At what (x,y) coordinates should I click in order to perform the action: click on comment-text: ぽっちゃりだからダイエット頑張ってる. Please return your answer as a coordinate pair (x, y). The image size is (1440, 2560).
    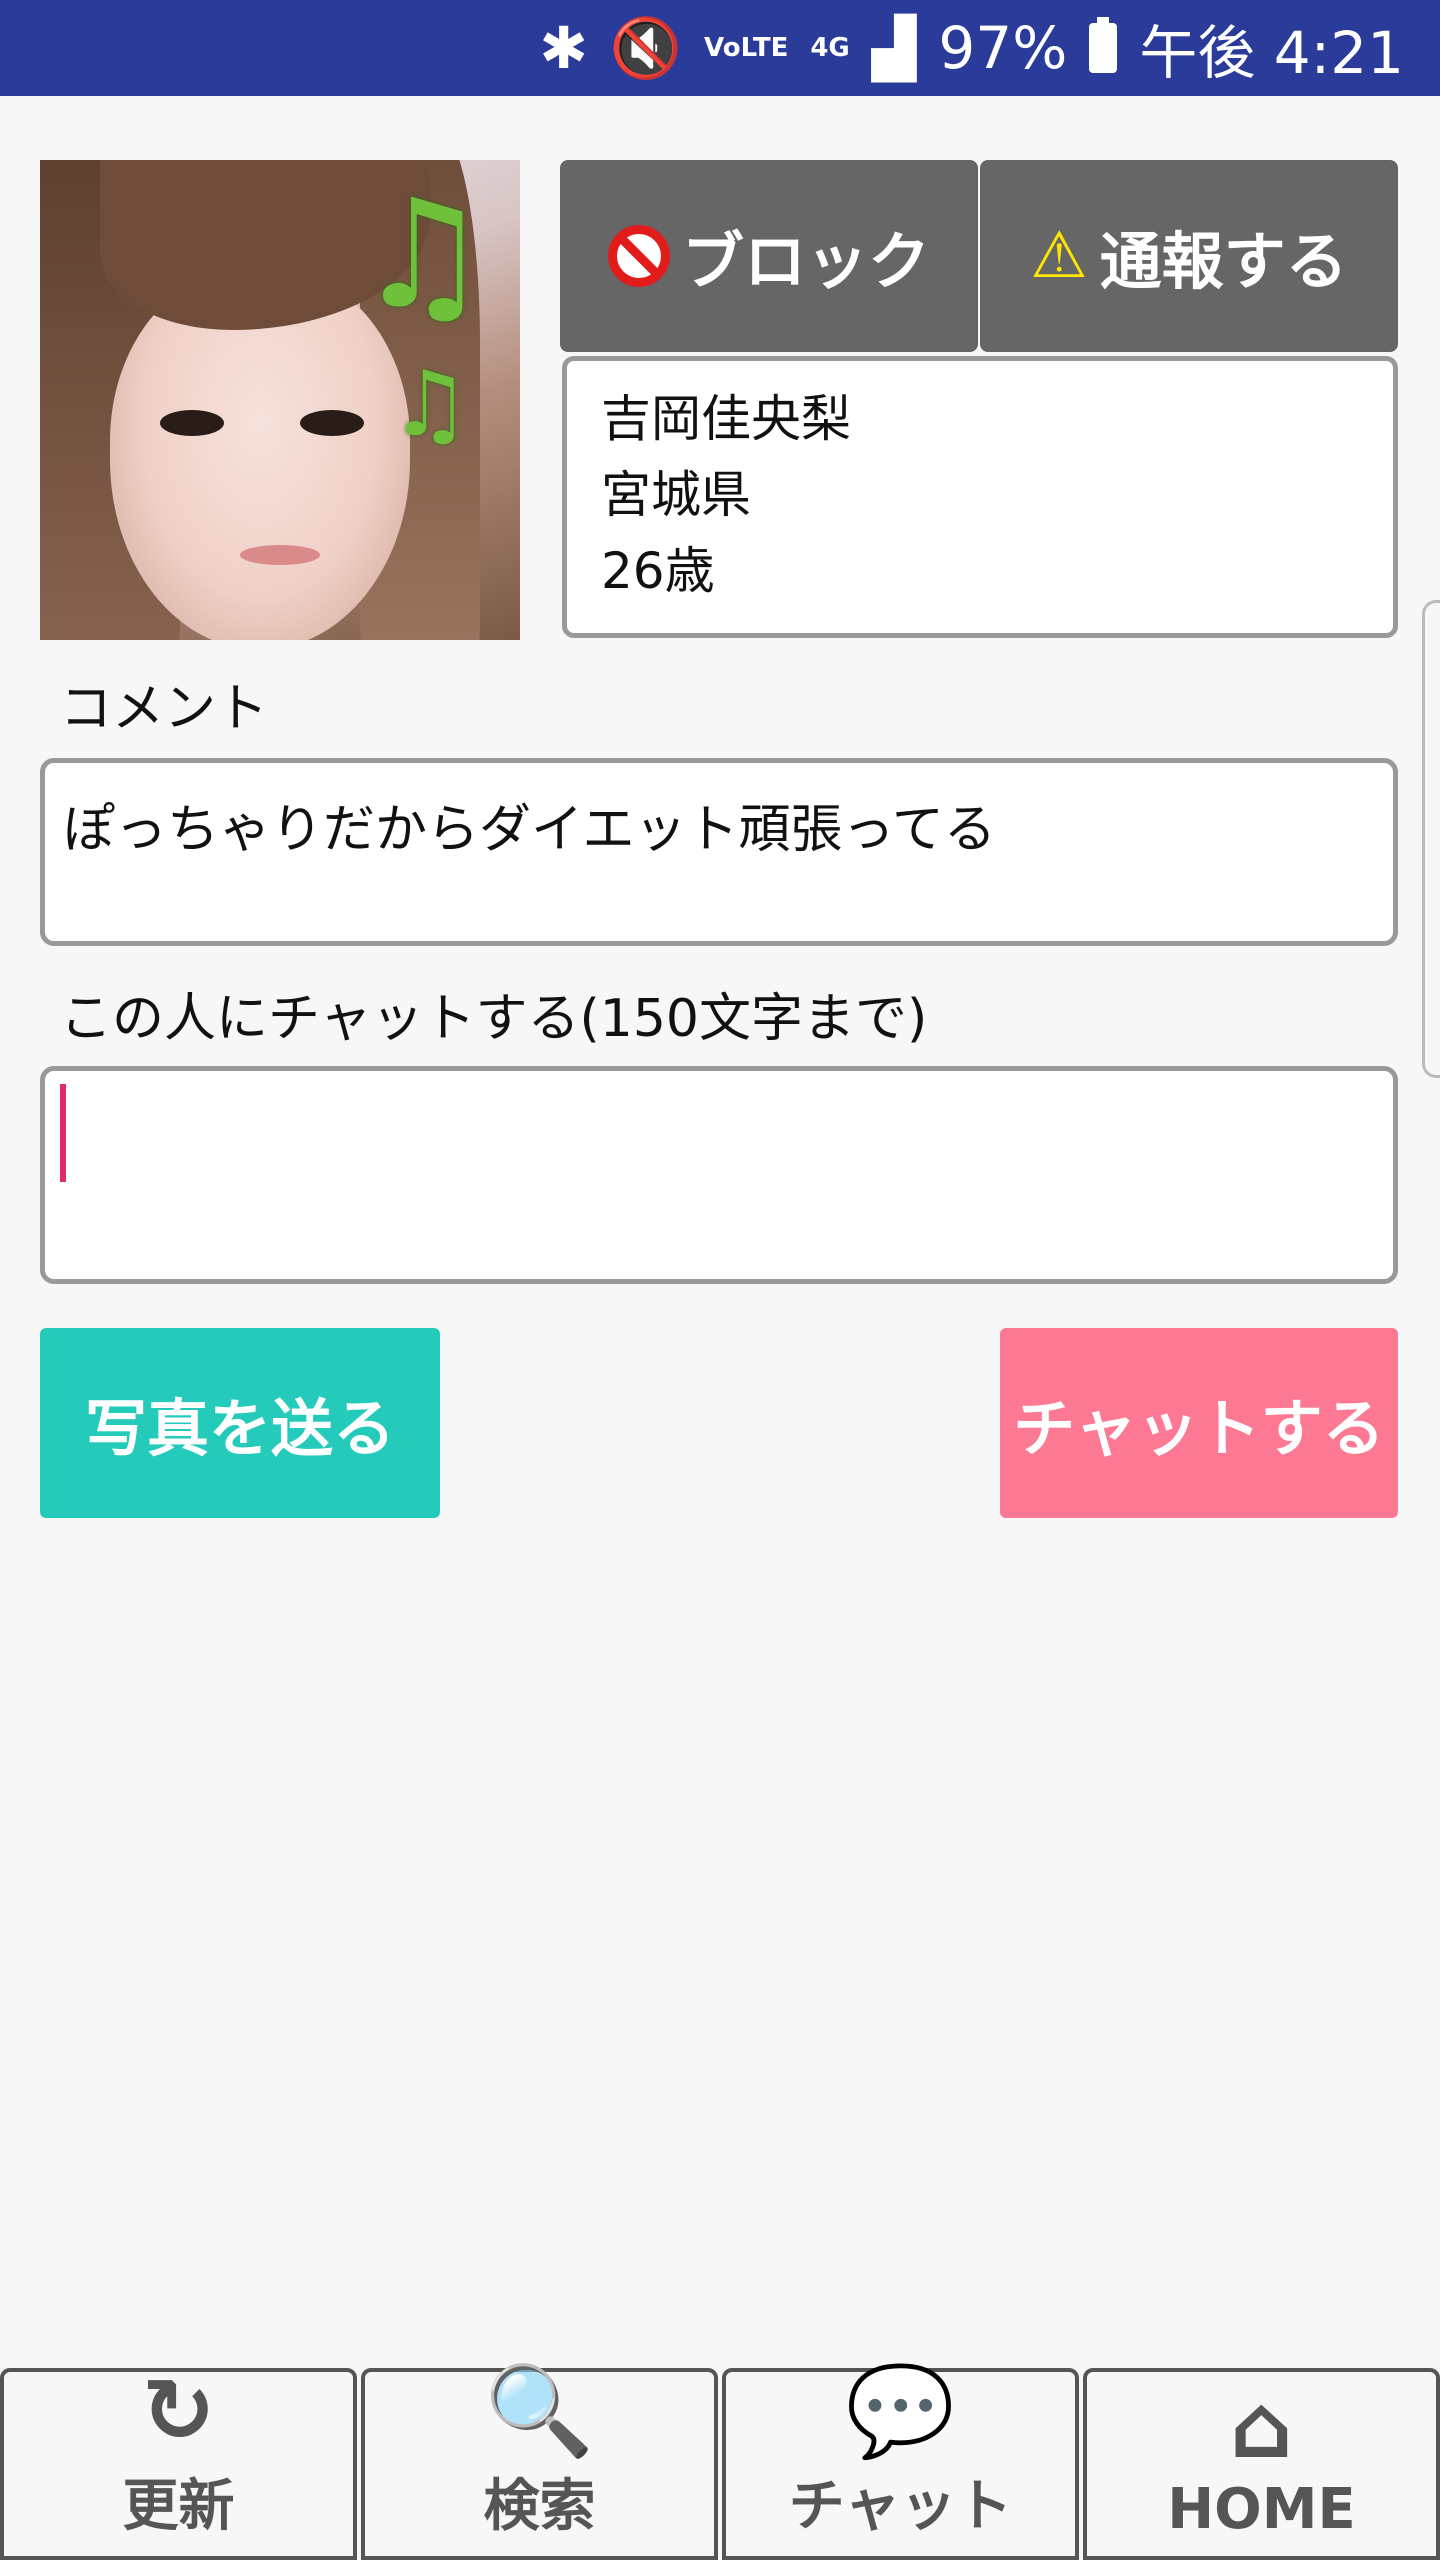
    Looking at the image, I should click on (529, 830).